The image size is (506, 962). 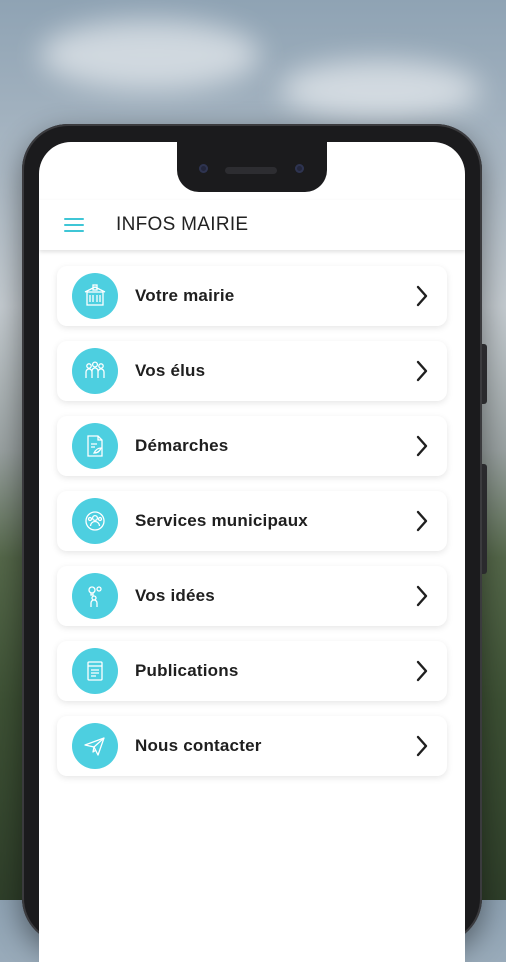 I want to click on hamburger-menu-icon, so click(x=74, y=225).